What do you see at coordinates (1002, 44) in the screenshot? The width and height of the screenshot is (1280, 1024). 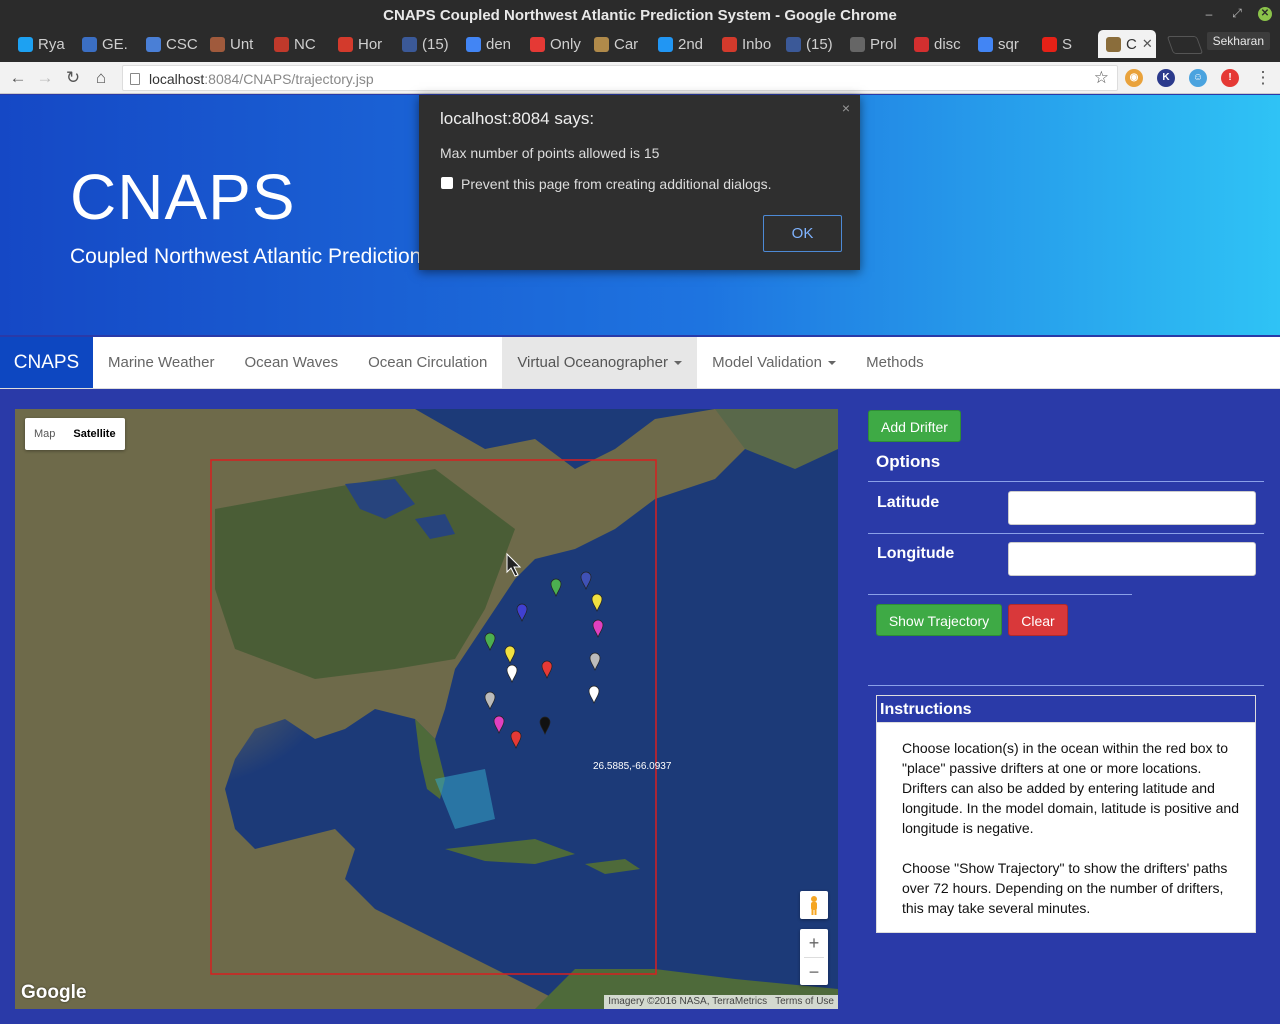 I see `browser-tab: sqr` at bounding box center [1002, 44].